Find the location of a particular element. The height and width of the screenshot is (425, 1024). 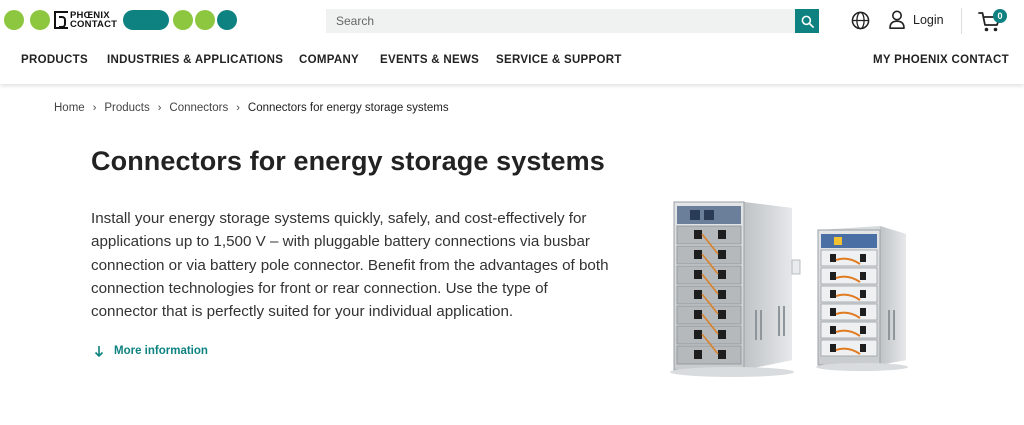

logo-wordmark: PHŒNIX CONTACT is located at coordinates (85, 20).